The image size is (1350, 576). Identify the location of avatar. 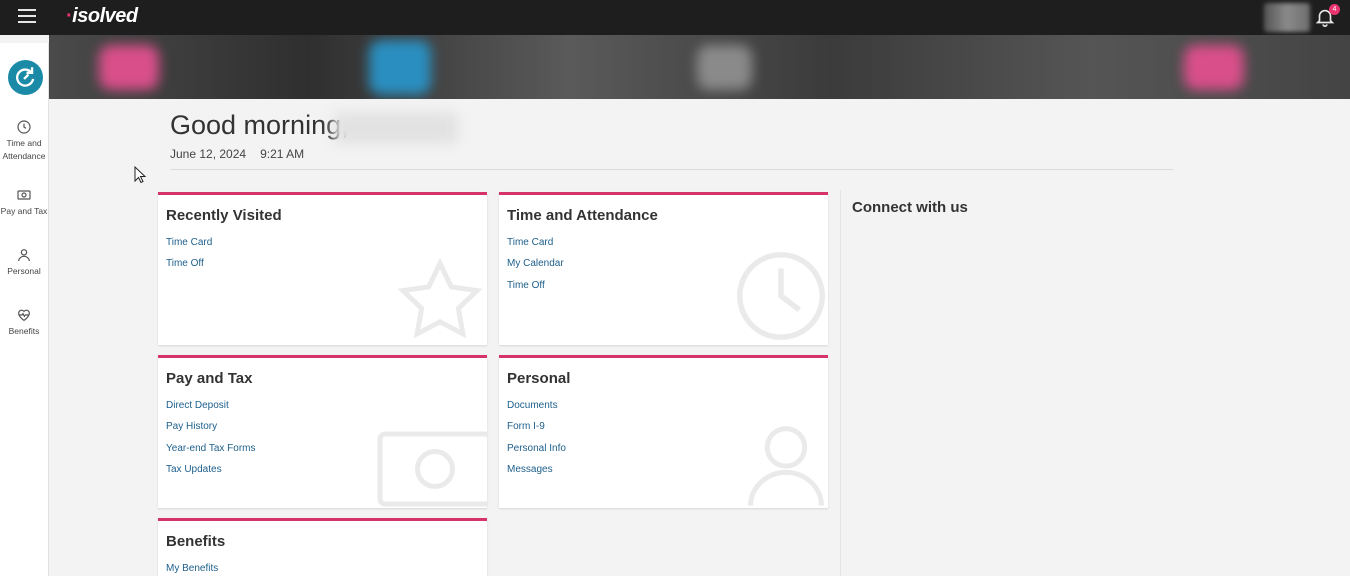
(1287, 17).